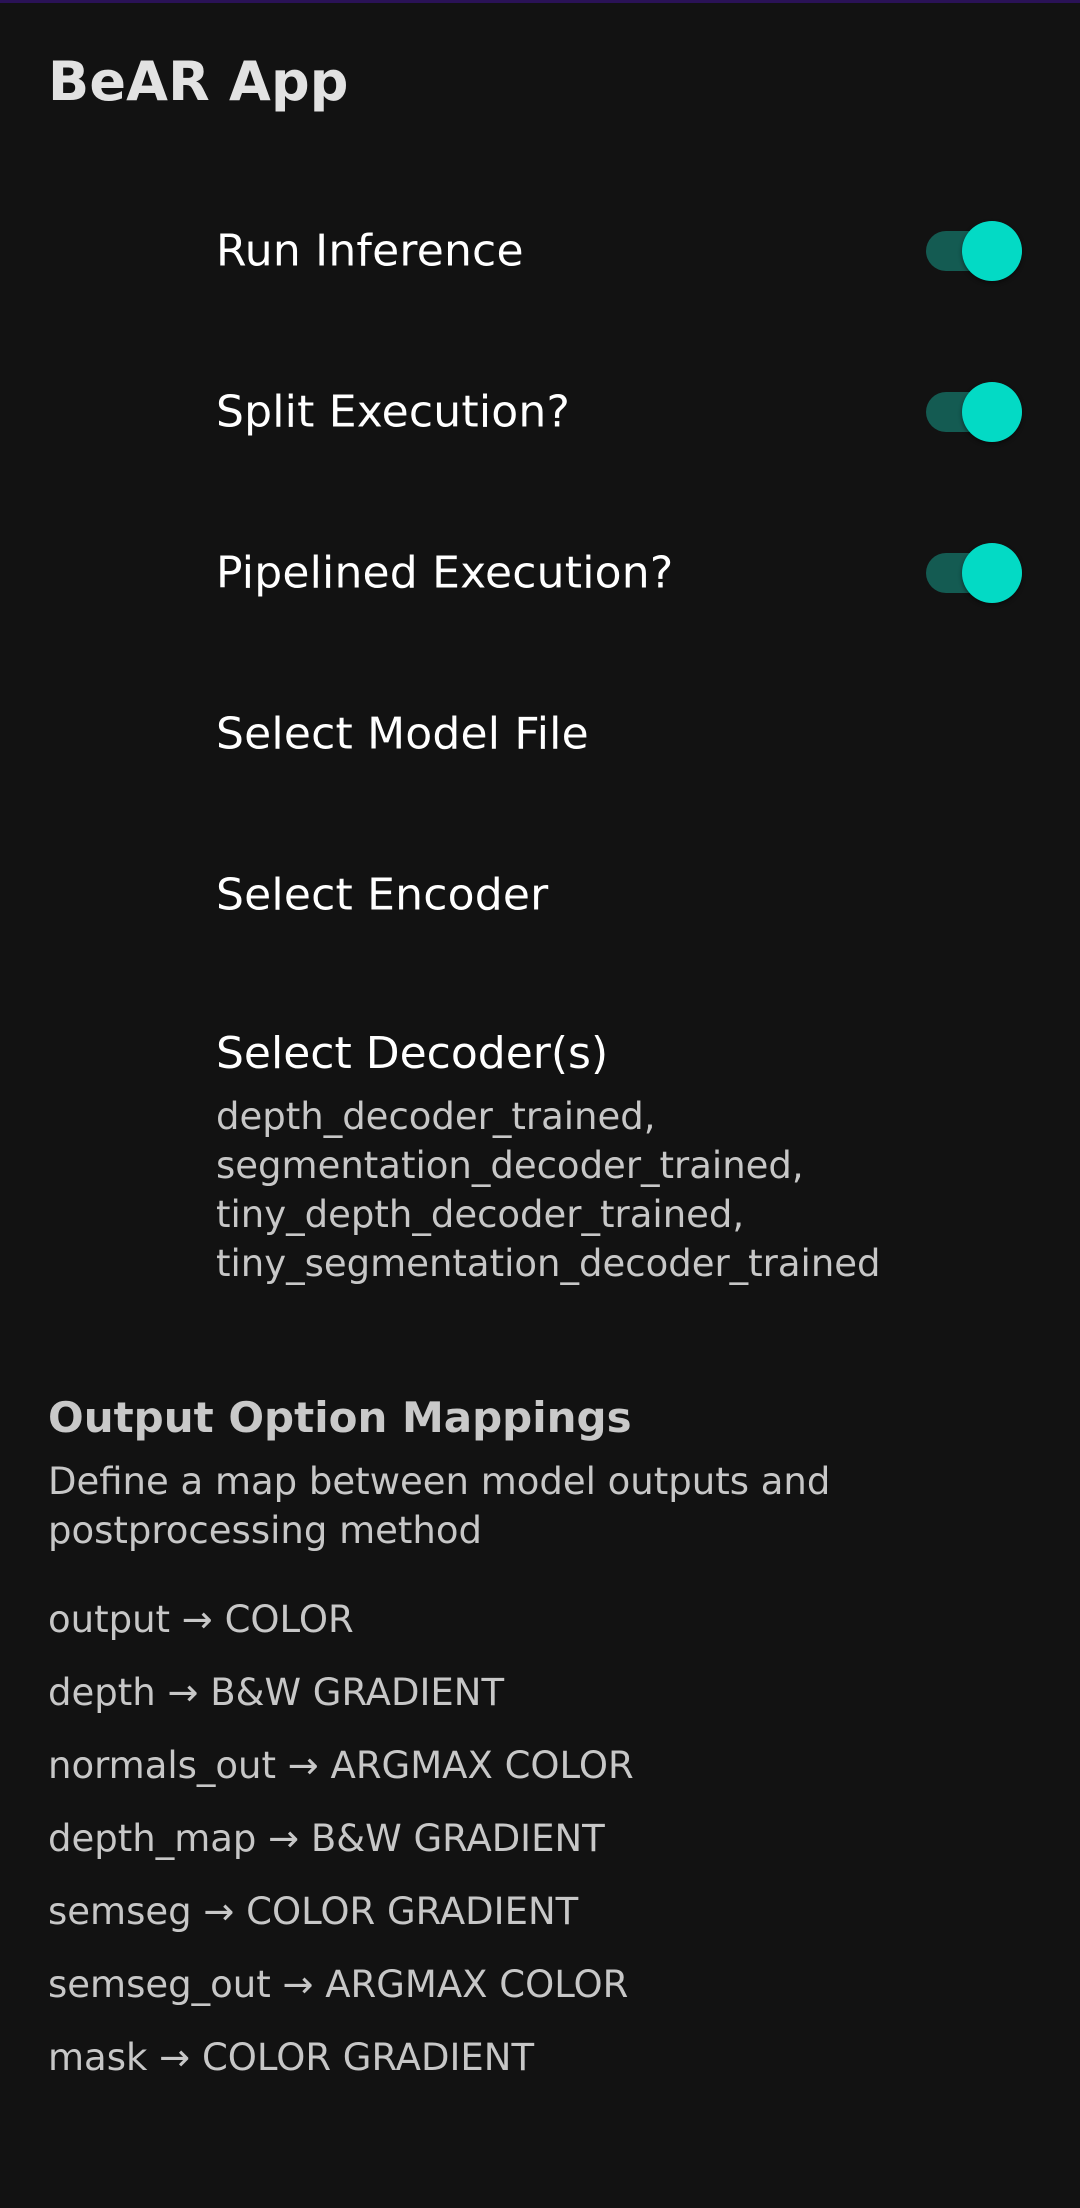 The image size is (1080, 2208). Describe the element at coordinates (198, 81) in the screenshot. I see `app-title: BeAR App` at that location.